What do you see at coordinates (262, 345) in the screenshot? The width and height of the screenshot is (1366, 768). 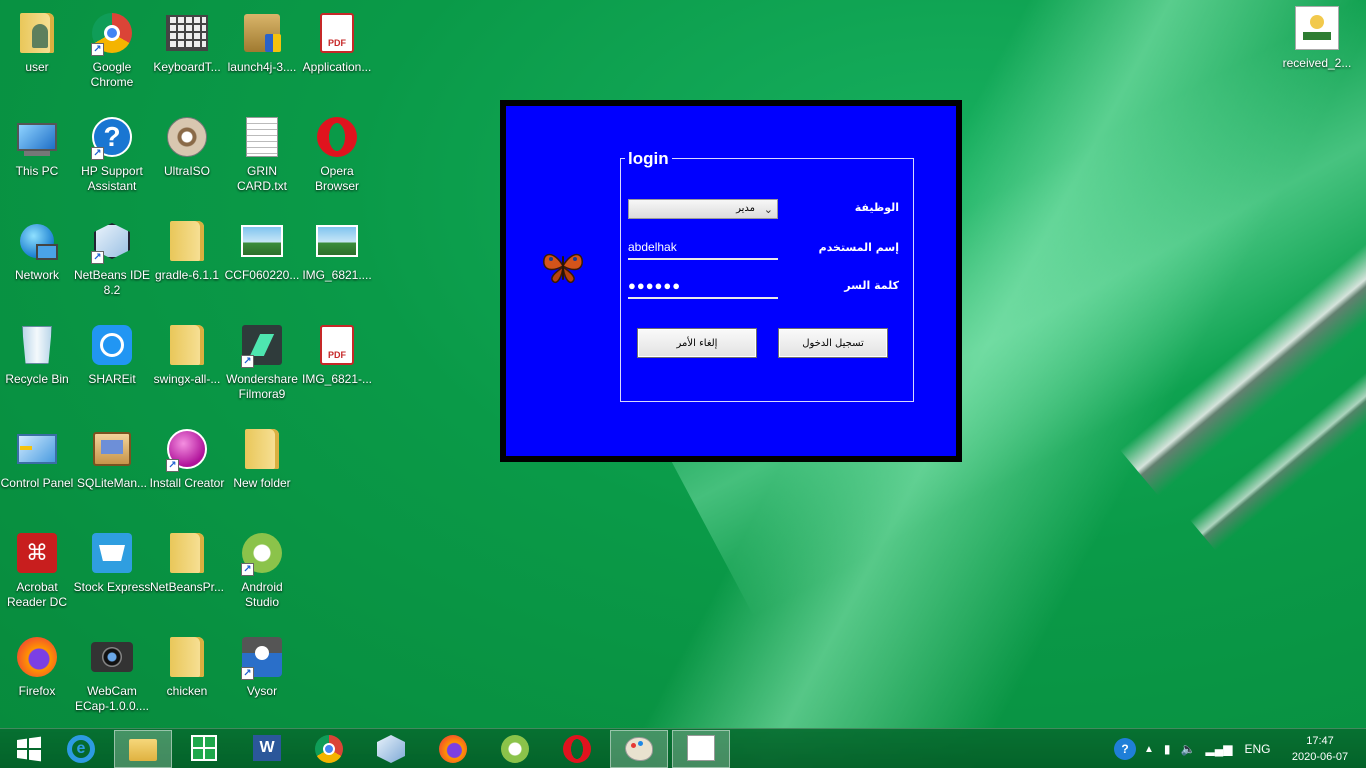 I see `filmora-icon: ↗` at bounding box center [262, 345].